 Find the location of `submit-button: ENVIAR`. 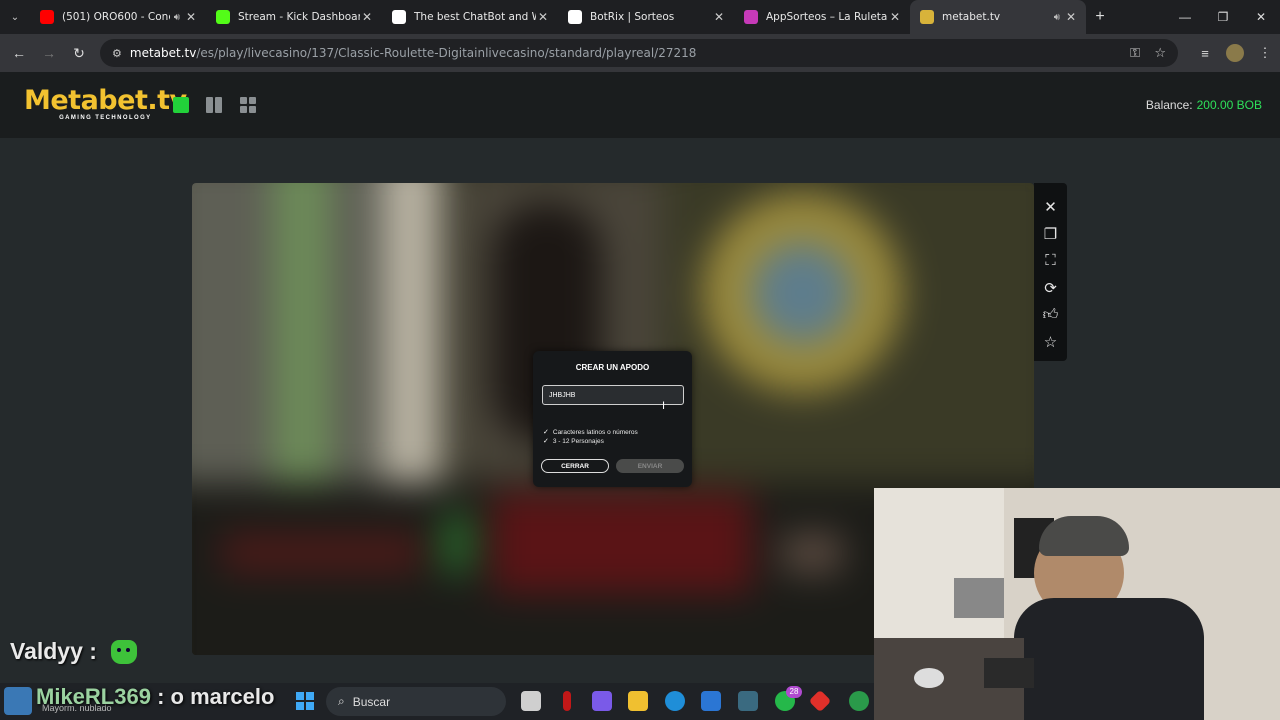

submit-button: ENVIAR is located at coordinates (650, 466).